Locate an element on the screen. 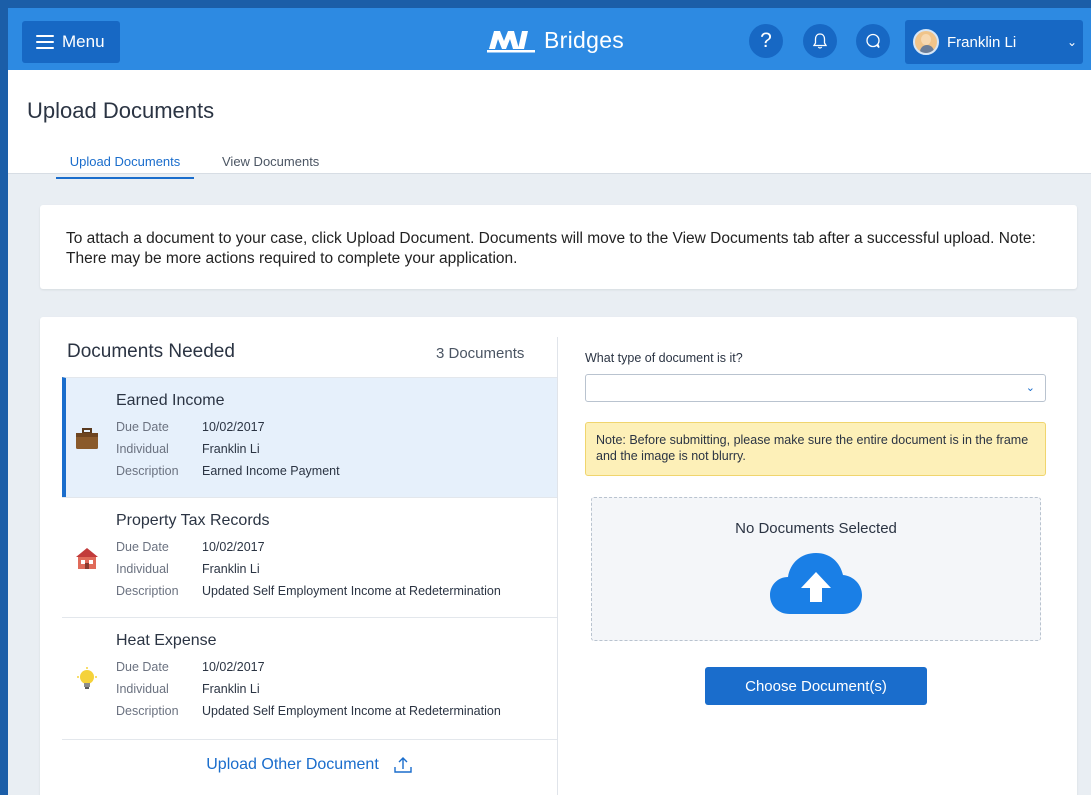 The height and width of the screenshot is (795, 1091). document-name: Property Tax Records is located at coordinates (193, 520).